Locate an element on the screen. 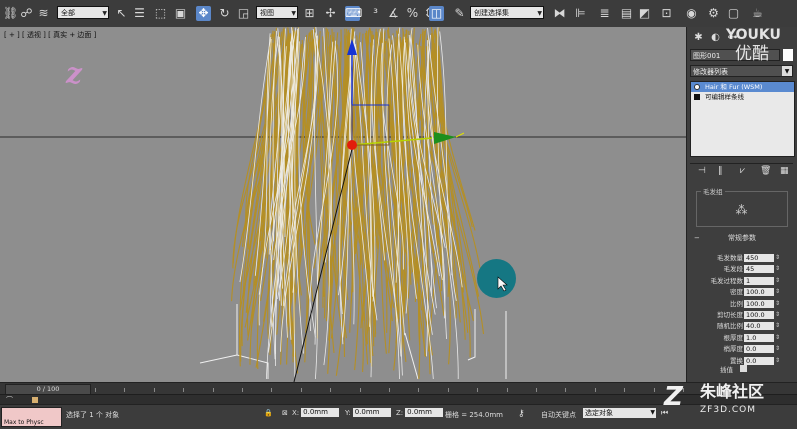  z-coordinate: Z: 0.0mm is located at coordinates (420, 413).